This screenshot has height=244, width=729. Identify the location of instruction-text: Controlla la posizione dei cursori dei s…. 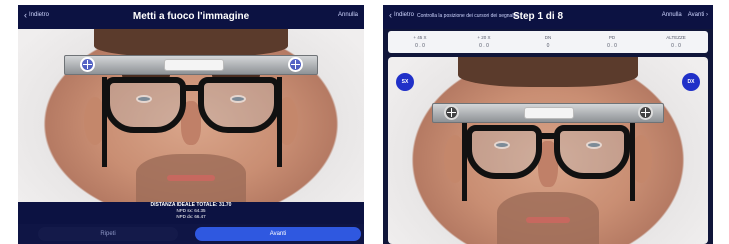
(468, 16).